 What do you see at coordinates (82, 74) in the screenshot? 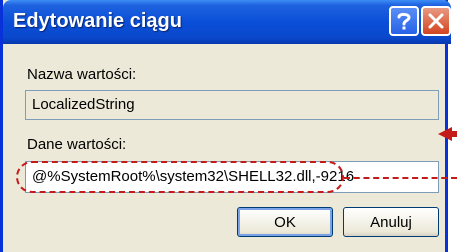
I see `value-name-label: Nazwa wartości:` at bounding box center [82, 74].